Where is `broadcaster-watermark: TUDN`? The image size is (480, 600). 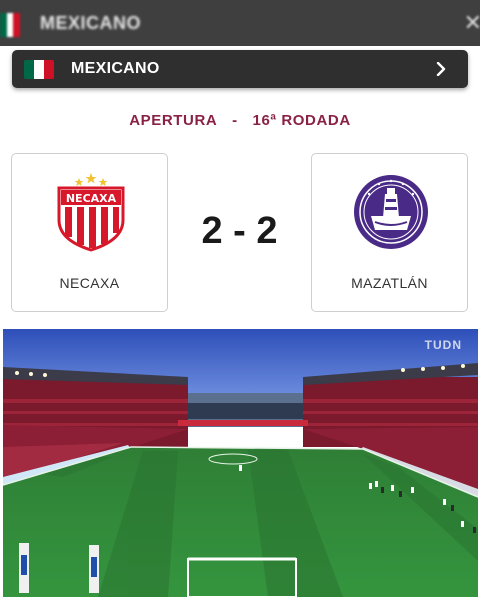 broadcaster-watermark: TUDN is located at coordinates (443, 345).